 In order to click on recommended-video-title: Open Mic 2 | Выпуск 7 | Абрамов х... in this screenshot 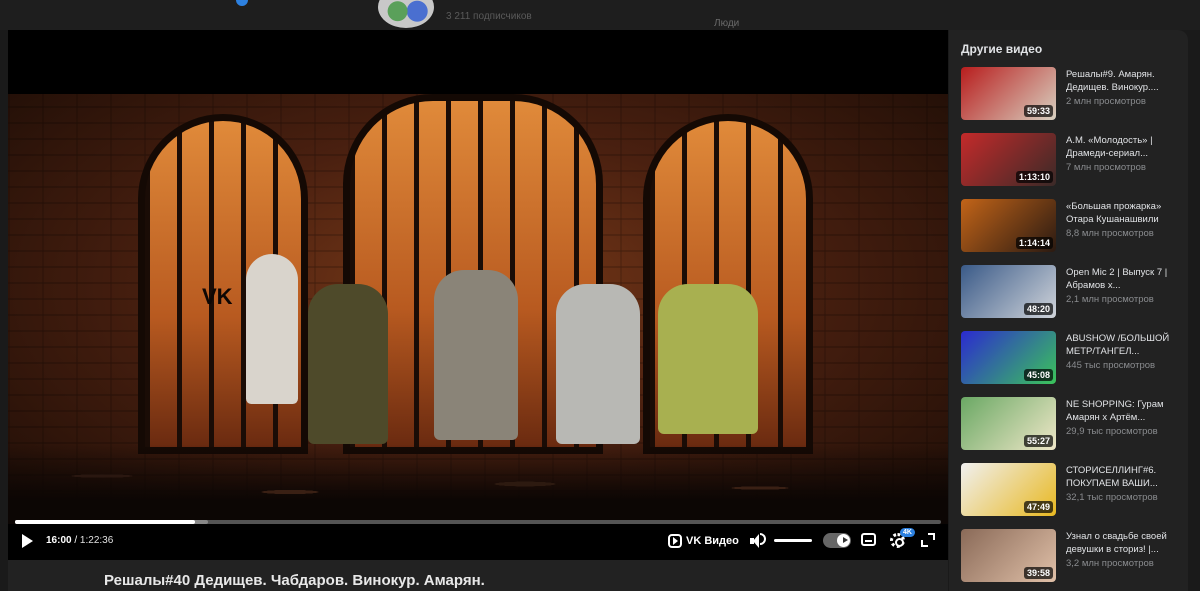, I will do `click(1126, 279)`.